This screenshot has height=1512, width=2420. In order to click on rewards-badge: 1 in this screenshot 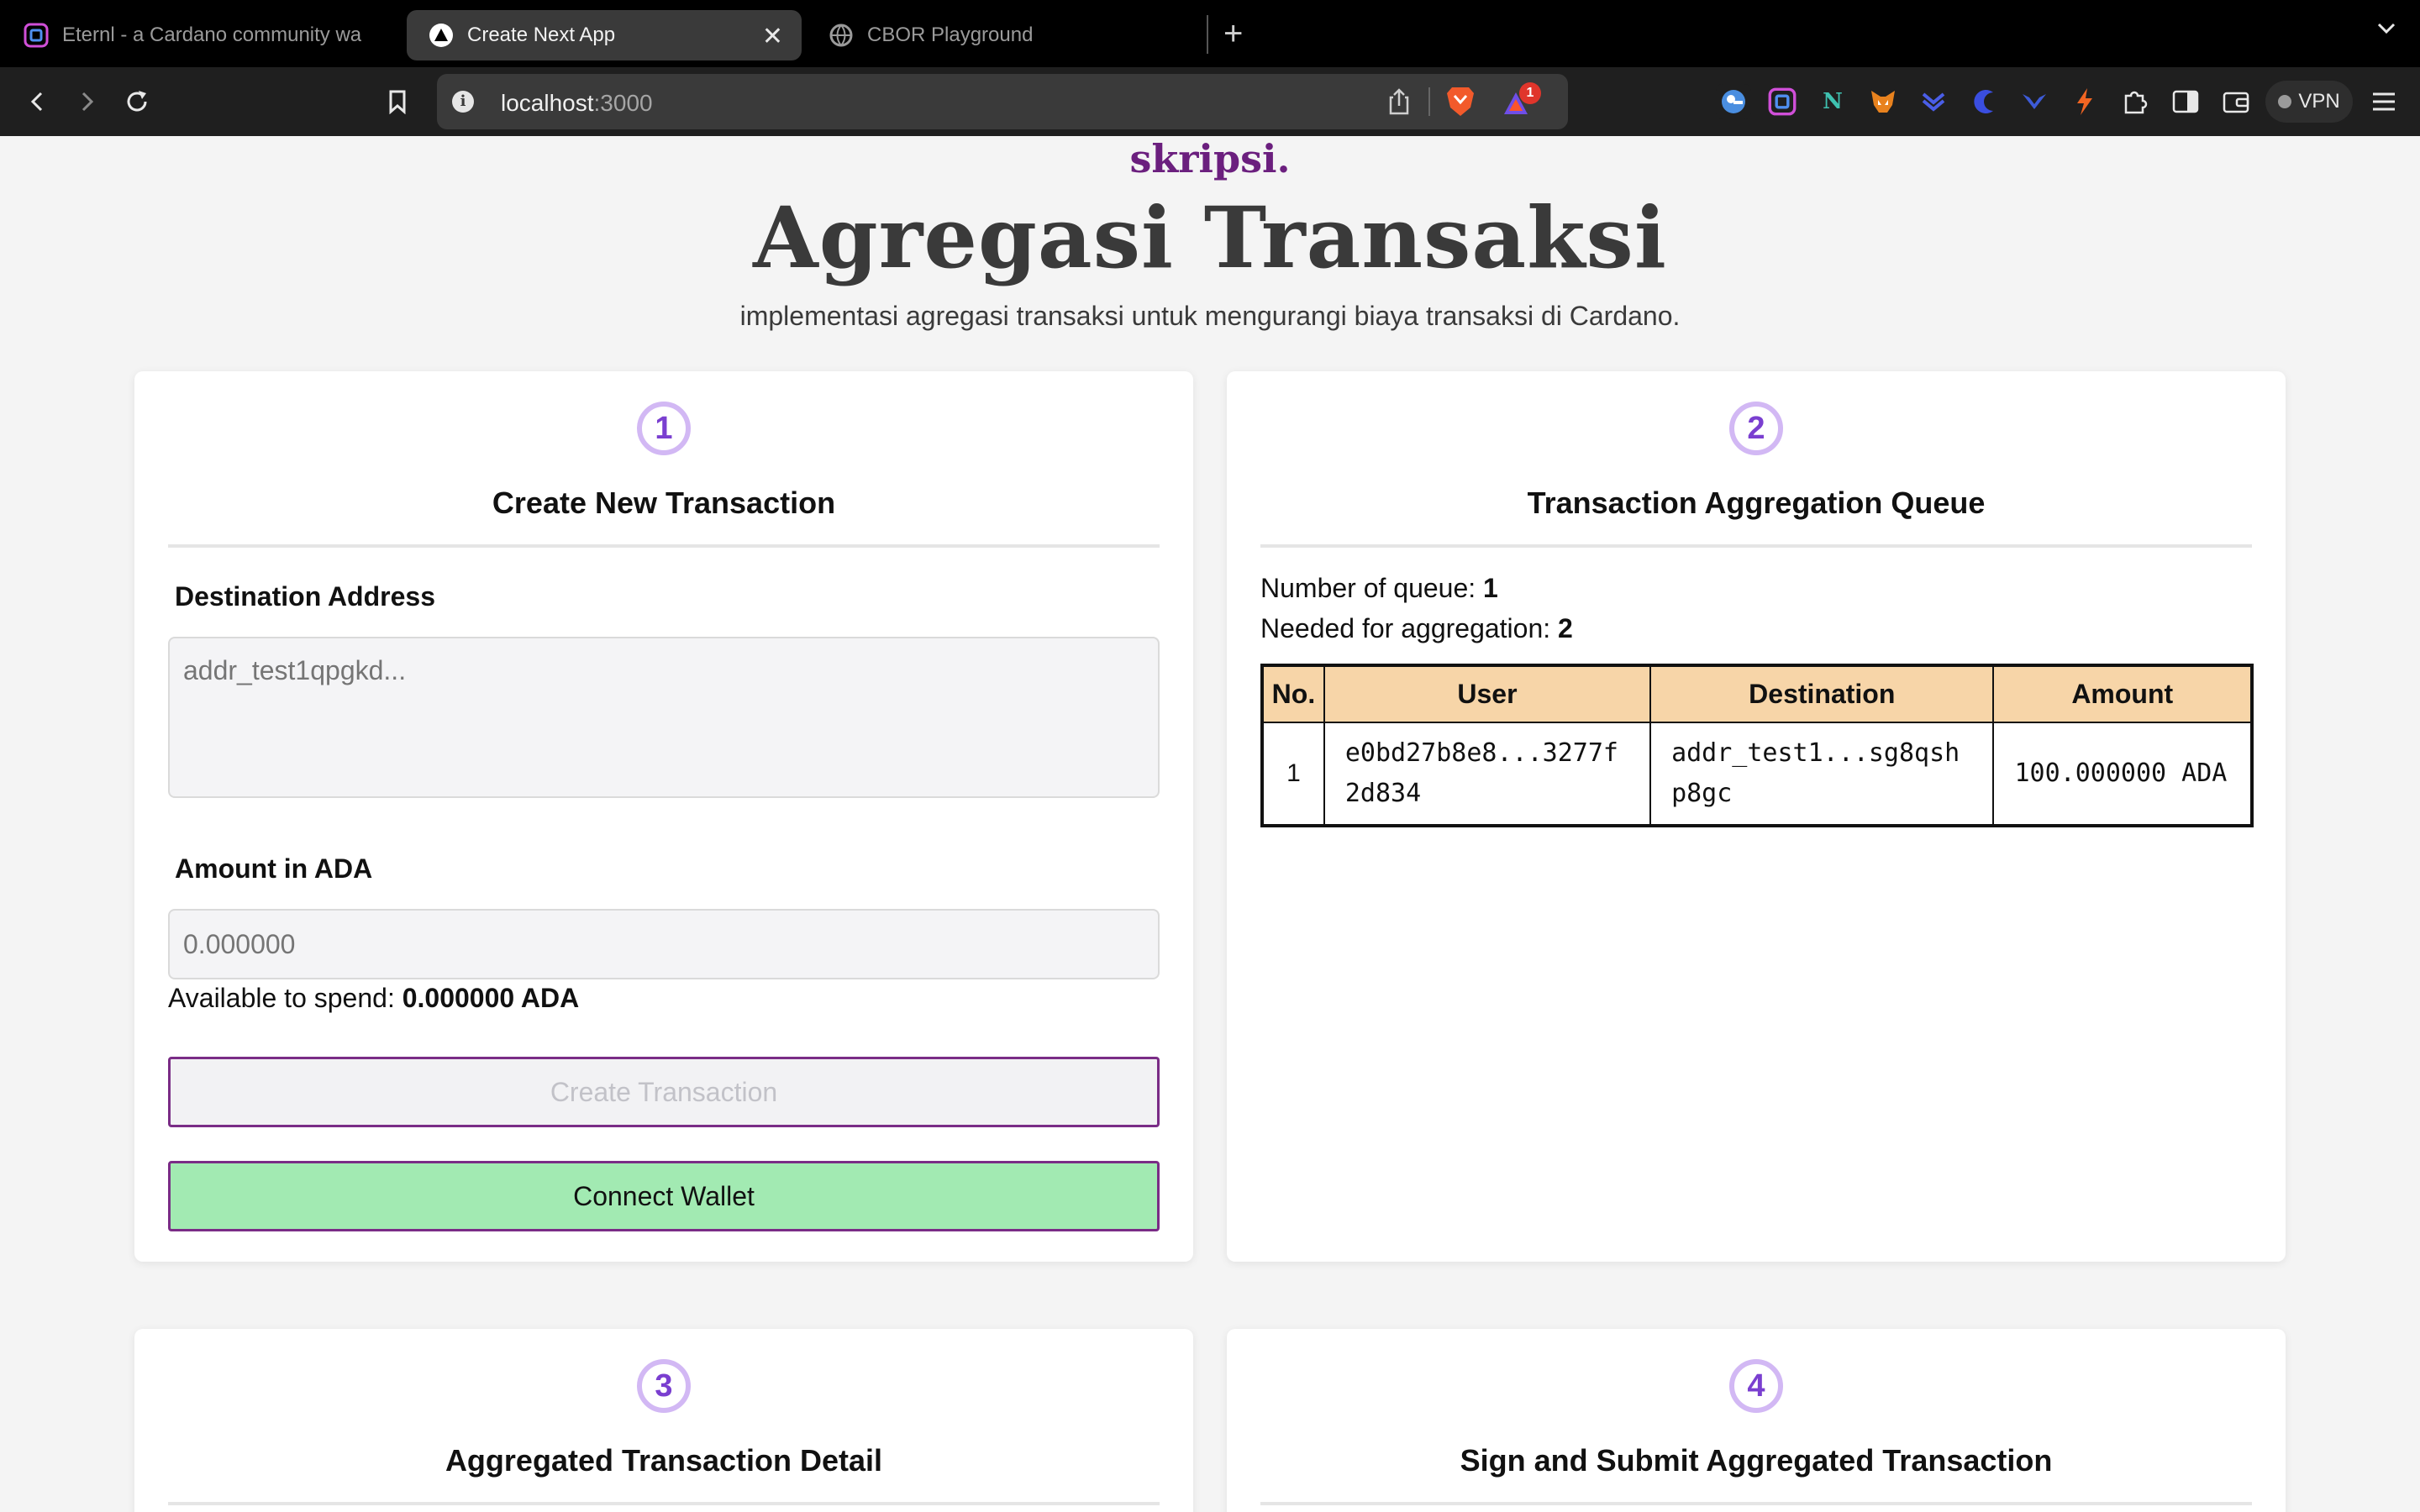, I will do `click(1530, 93)`.